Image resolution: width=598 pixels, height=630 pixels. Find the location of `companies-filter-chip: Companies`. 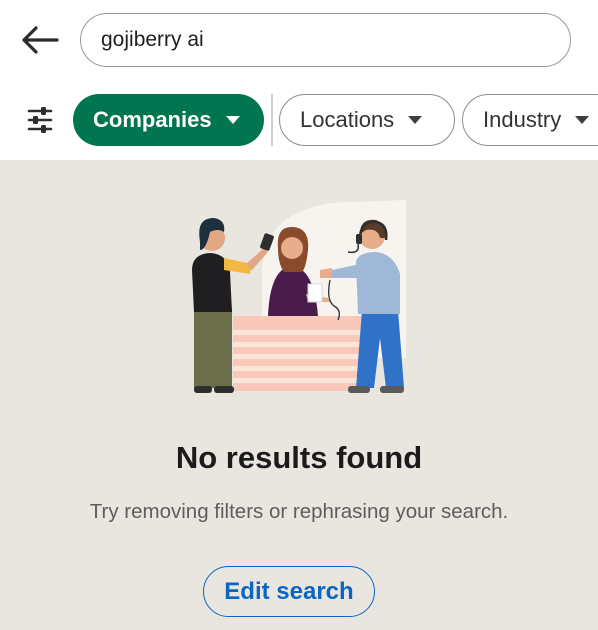

companies-filter-chip: Companies is located at coordinates (168, 120).